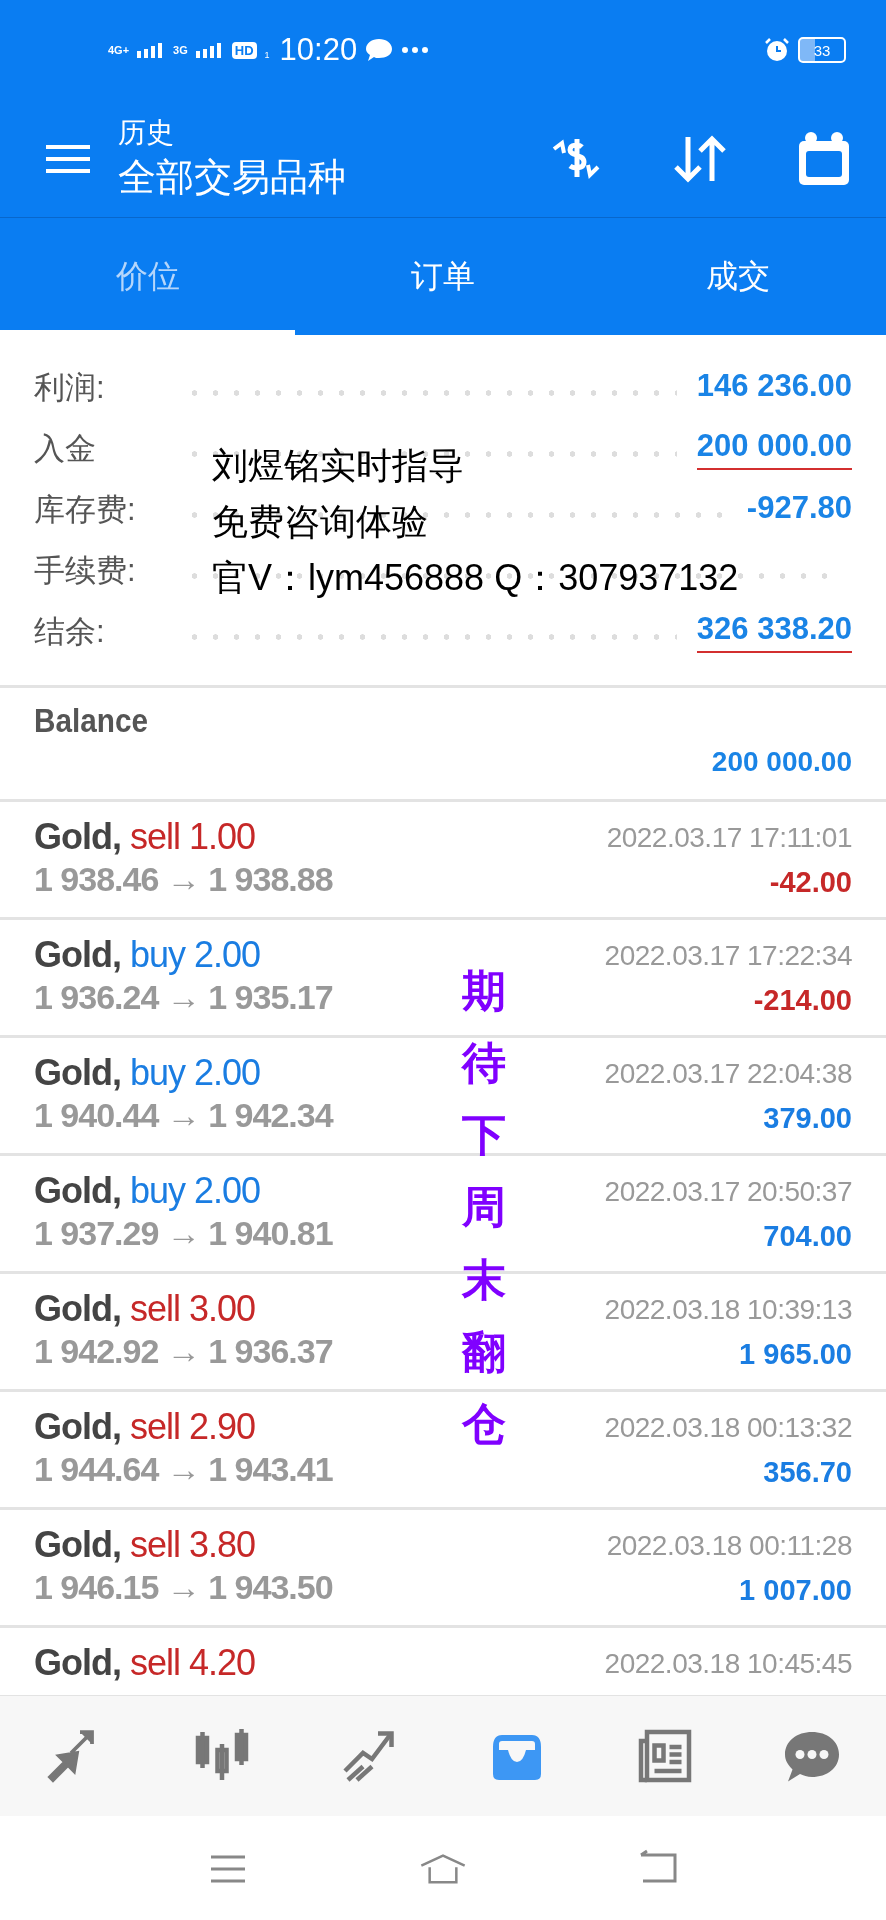 The image size is (886, 1920). What do you see at coordinates (415, 50) in the screenshot?
I see `more-icon` at bounding box center [415, 50].